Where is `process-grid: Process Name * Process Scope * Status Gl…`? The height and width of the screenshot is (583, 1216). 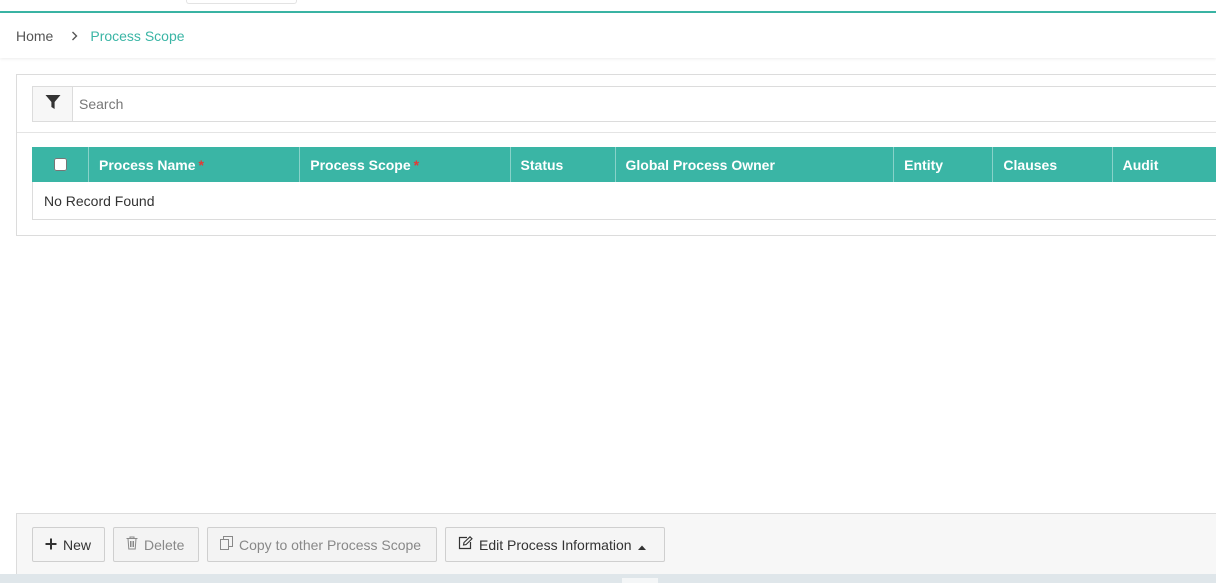 process-grid: Process Name * Process Scope * Status Gl… is located at coordinates (624, 183).